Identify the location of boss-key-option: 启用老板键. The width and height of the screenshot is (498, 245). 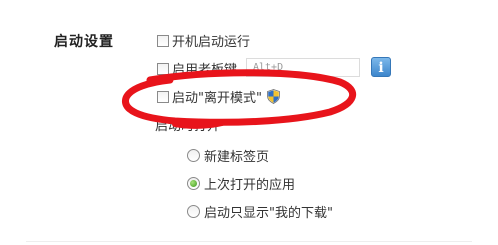
(197, 68).